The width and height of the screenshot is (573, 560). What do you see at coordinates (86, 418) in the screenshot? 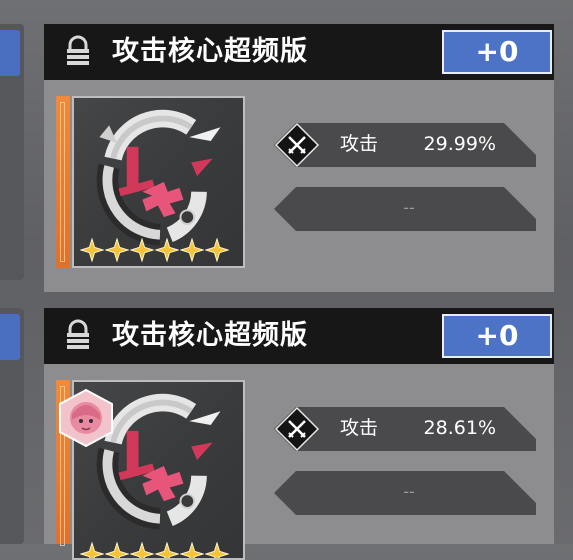
I see `character-avatar-icon` at bounding box center [86, 418].